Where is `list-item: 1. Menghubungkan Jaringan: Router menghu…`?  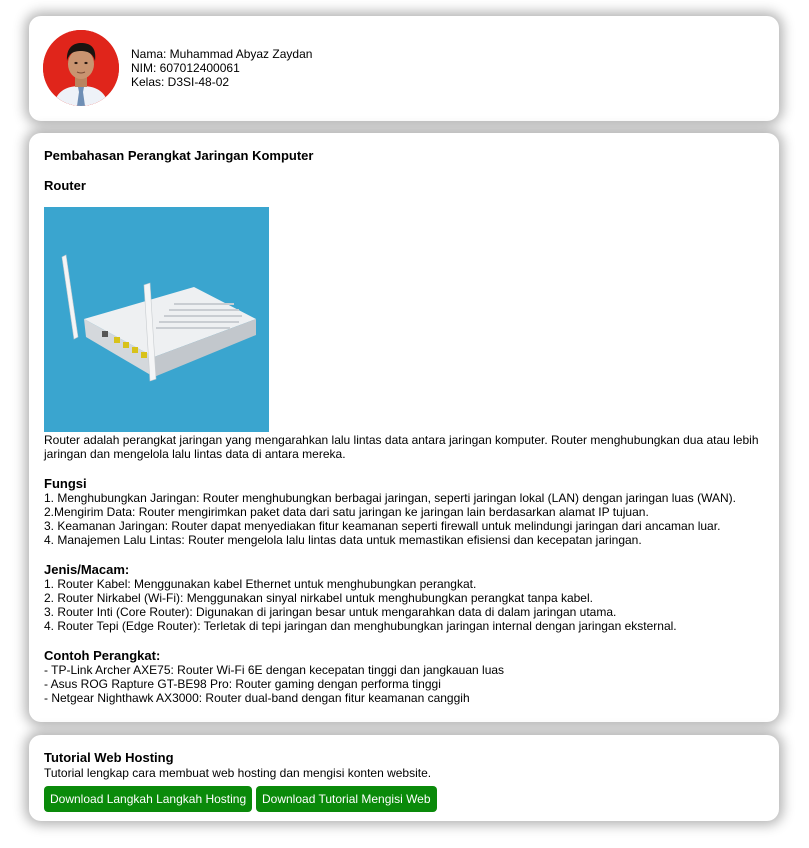
list-item: 1. Menghubungkan Jaringan: Router menghu… is located at coordinates (390, 498).